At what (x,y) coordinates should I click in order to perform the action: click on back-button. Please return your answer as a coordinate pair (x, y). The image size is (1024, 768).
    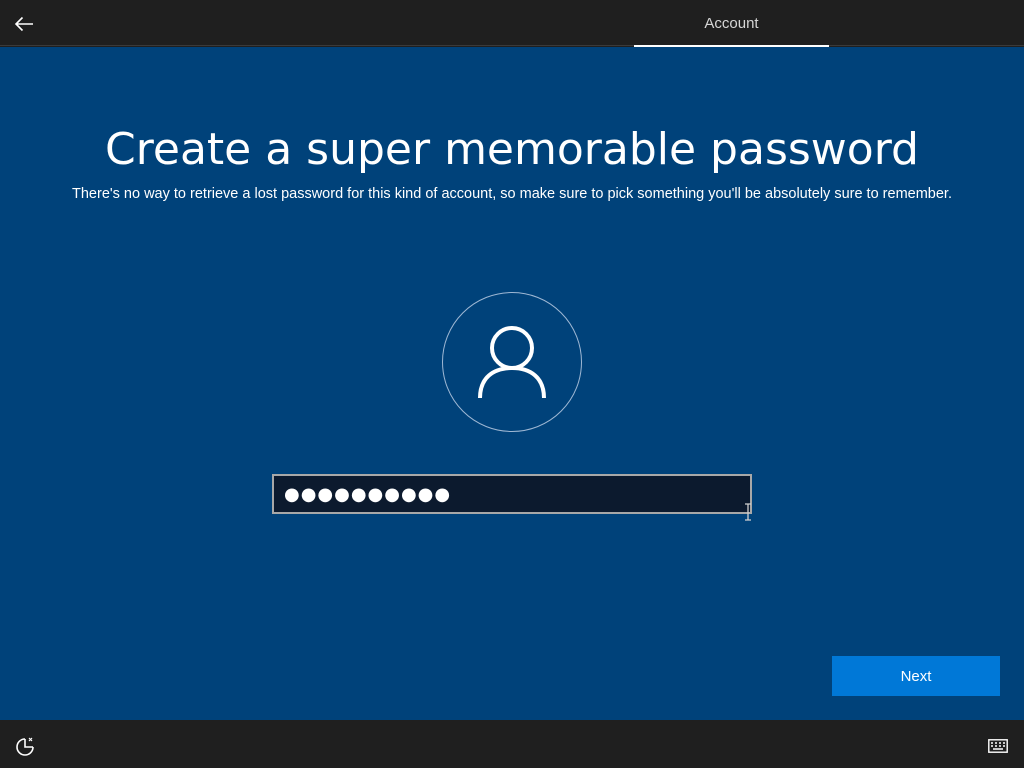
    Looking at the image, I should click on (24, 24).